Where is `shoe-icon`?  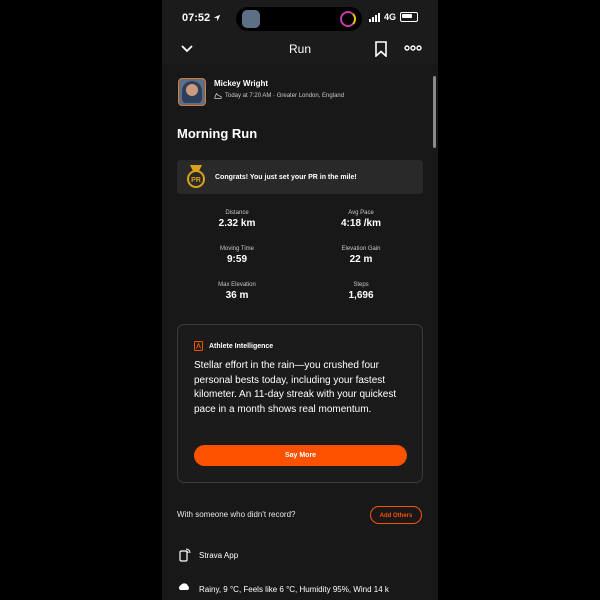 shoe-icon is located at coordinates (218, 95).